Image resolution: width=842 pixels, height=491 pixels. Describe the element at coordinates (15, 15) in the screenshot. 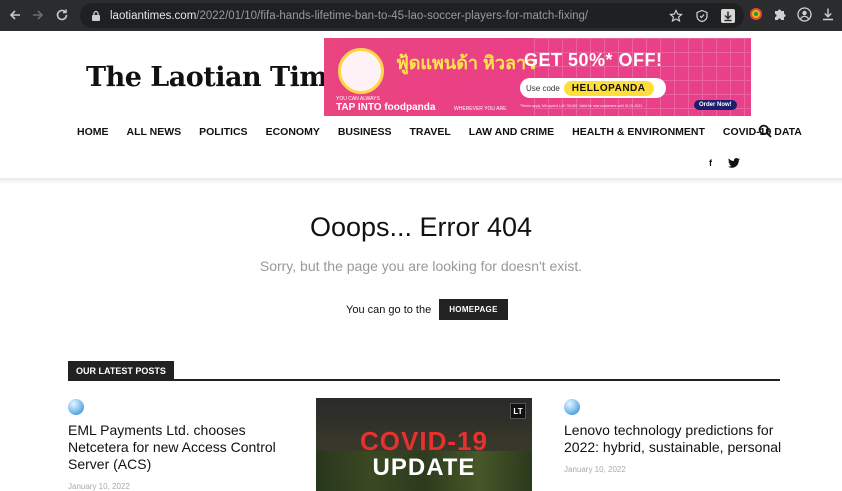

I see `back-arrow-icon` at that location.